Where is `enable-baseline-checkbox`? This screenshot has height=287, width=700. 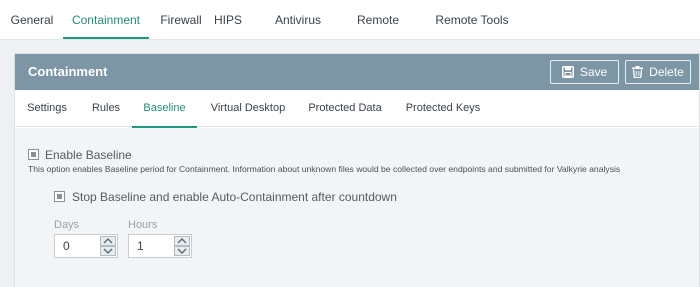
enable-baseline-checkbox is located at coordinates (33, 154).